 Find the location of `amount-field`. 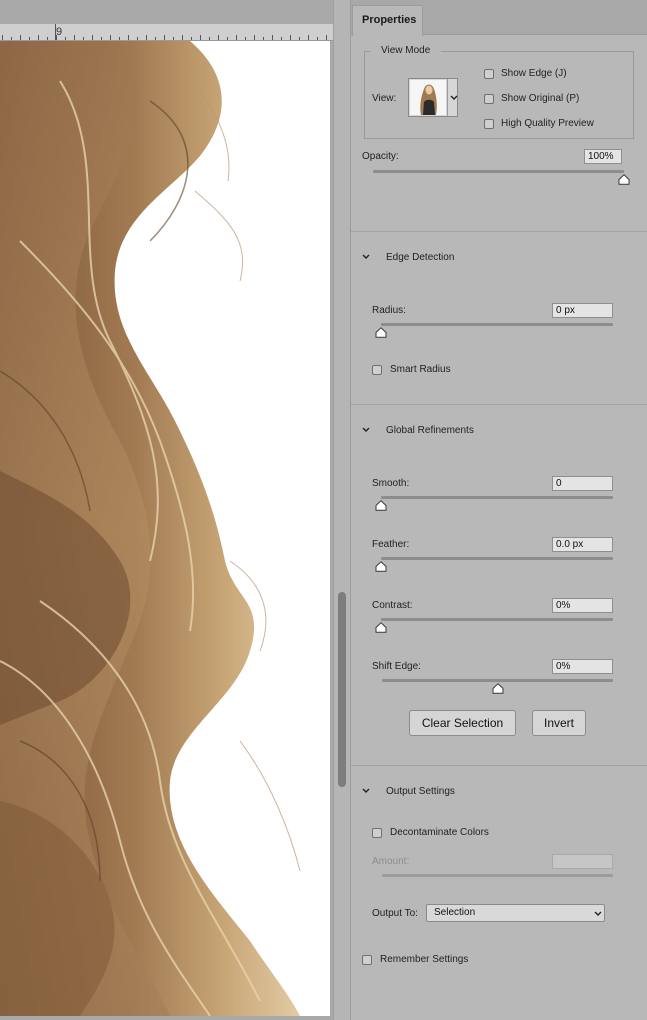

amount-field is located at coordinates (582, 861).